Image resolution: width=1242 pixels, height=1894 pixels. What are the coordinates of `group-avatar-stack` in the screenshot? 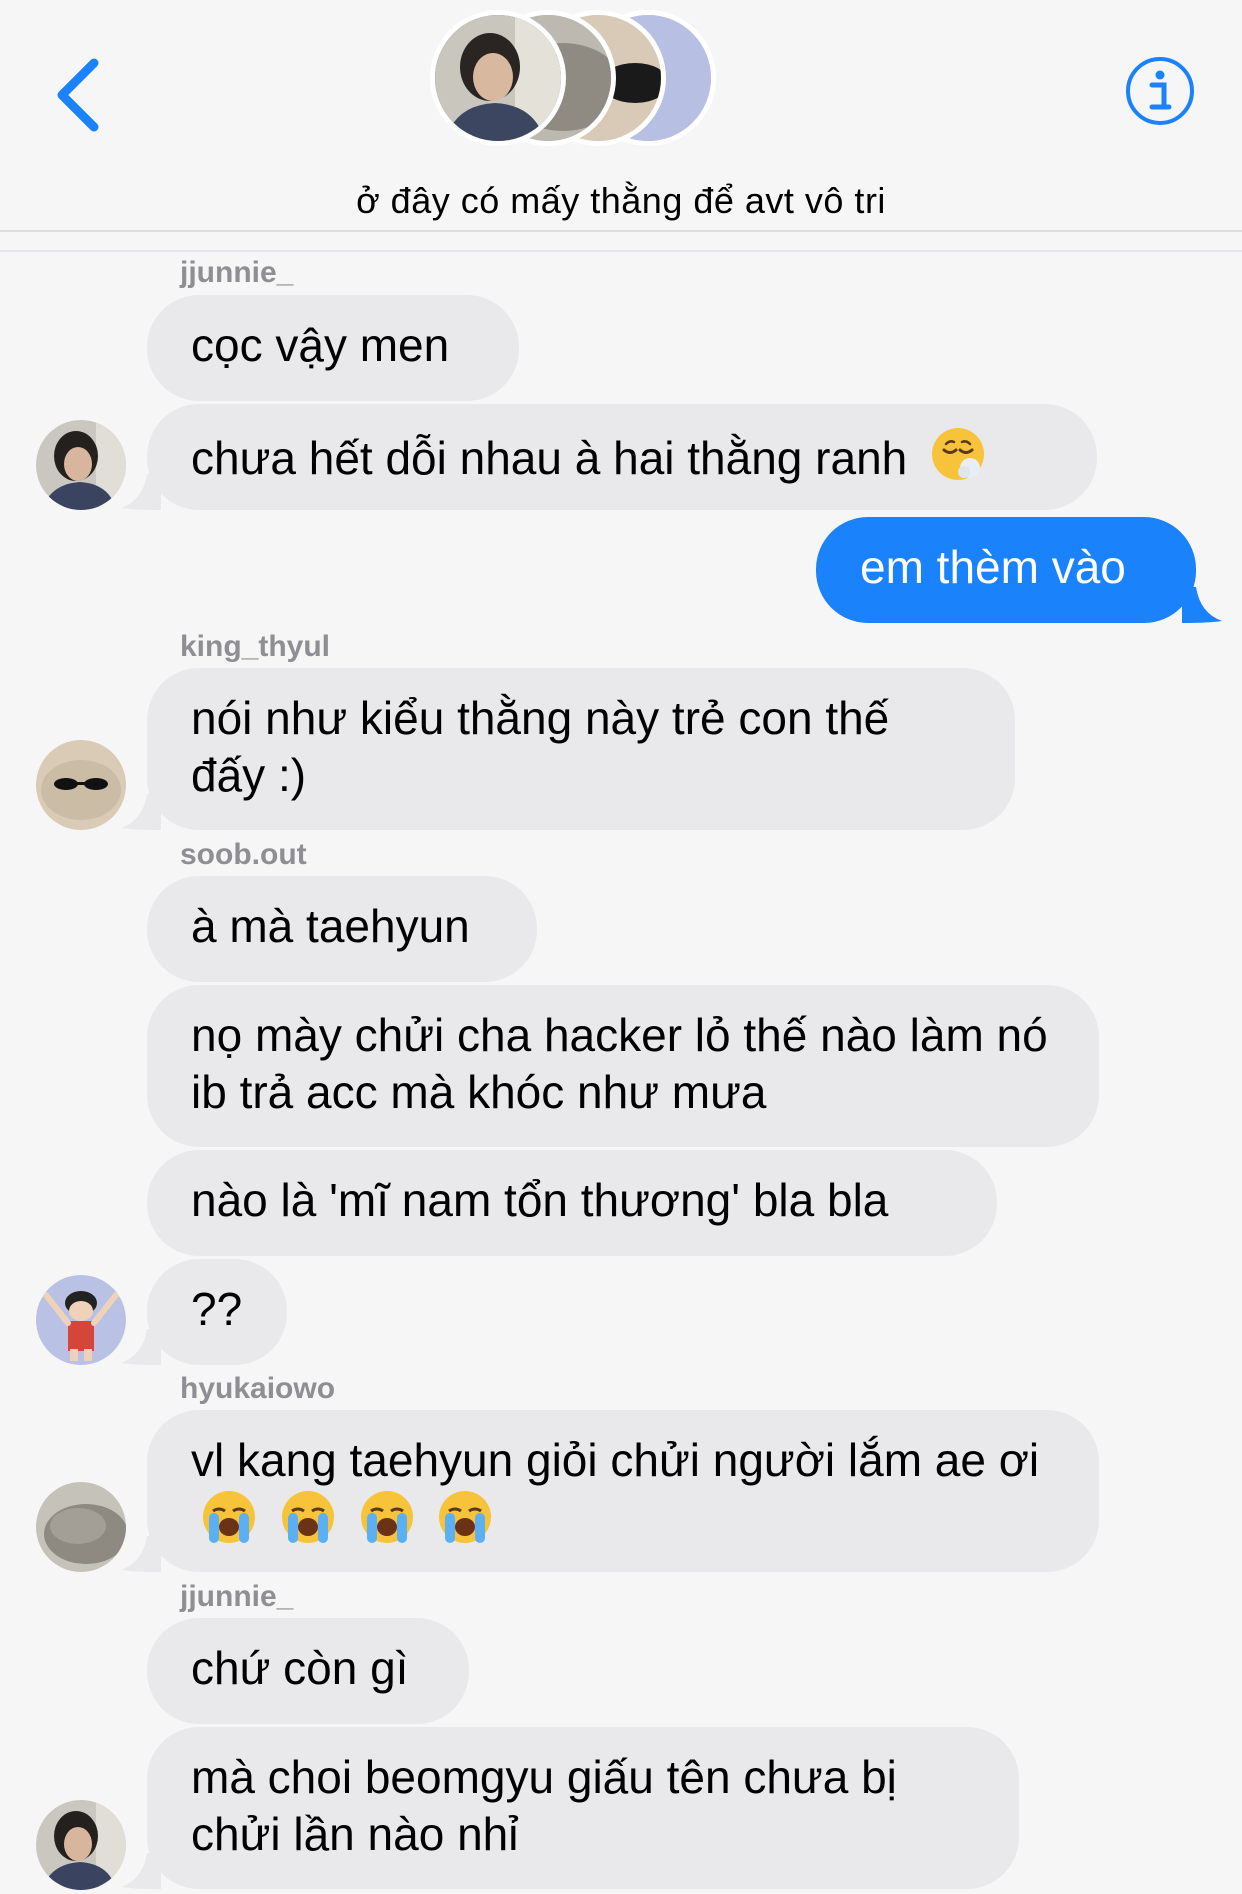 It's located at (575, 78).